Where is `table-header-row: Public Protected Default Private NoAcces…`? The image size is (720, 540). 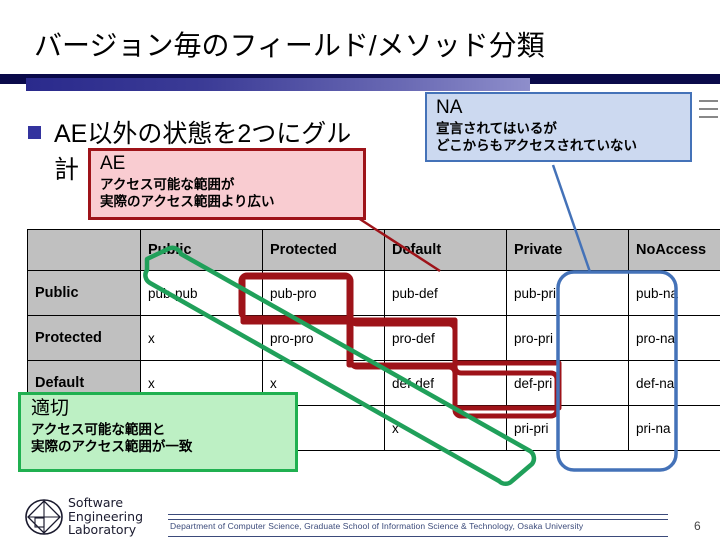
table-header-row: Public Protected Default Private NoAcces… is located at coordinates (373, 250).